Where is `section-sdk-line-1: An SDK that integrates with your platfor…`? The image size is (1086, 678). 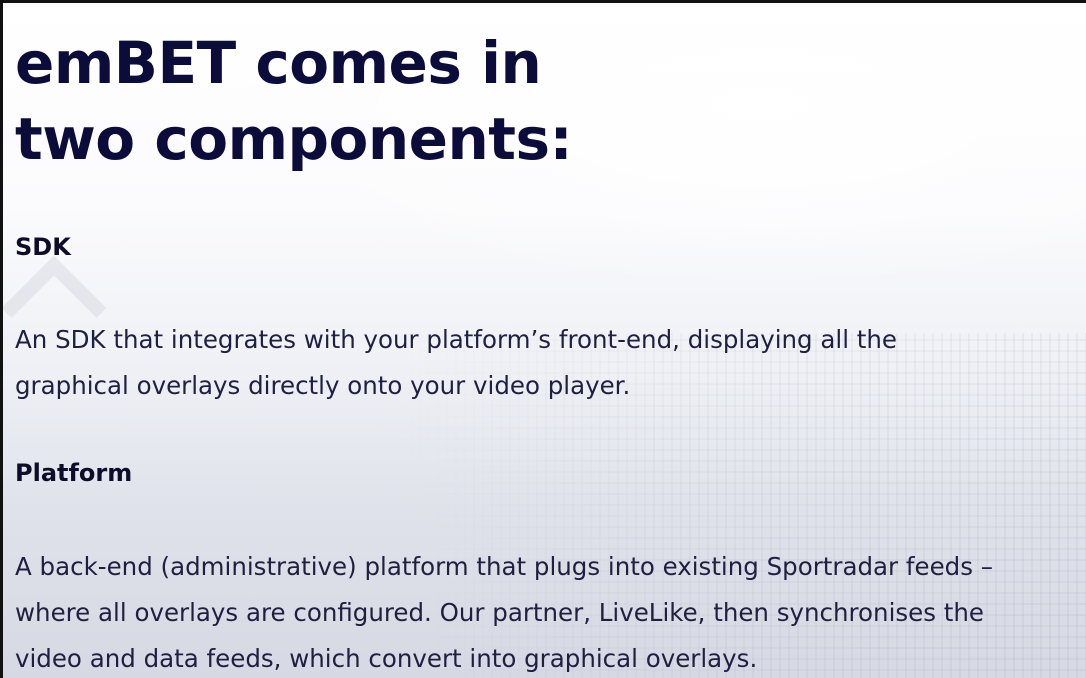 section-sdk-line-1: An SDK that integrates with your platfor… is located at coordinates (456, 339).